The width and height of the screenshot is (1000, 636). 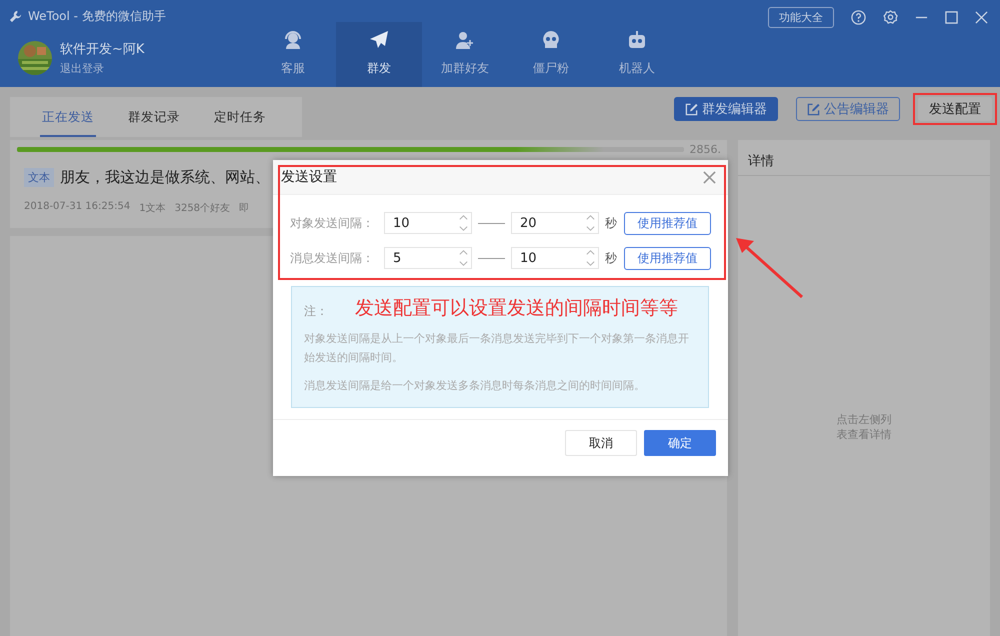 I want to click on robot-icon, so click(x=637, y=40).